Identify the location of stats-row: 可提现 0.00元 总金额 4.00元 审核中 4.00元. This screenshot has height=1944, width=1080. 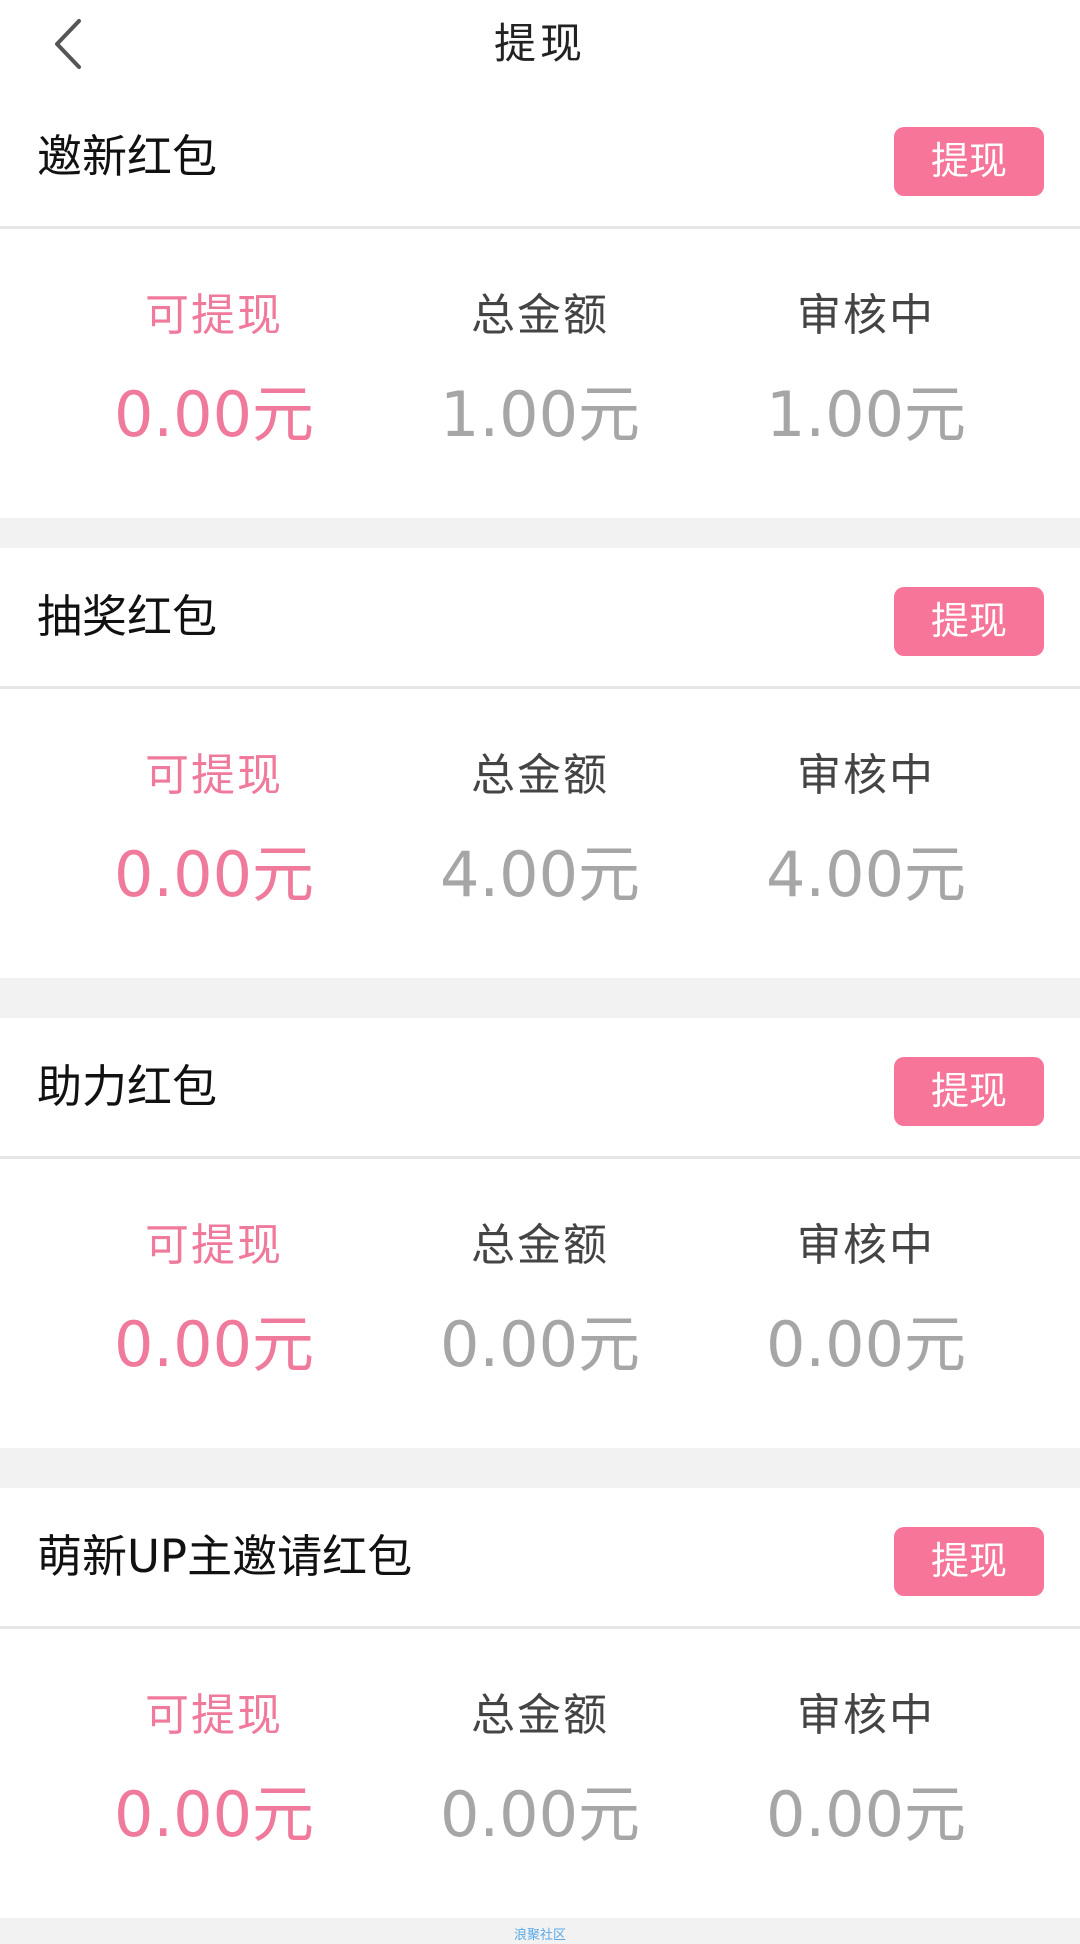
(540, 833).